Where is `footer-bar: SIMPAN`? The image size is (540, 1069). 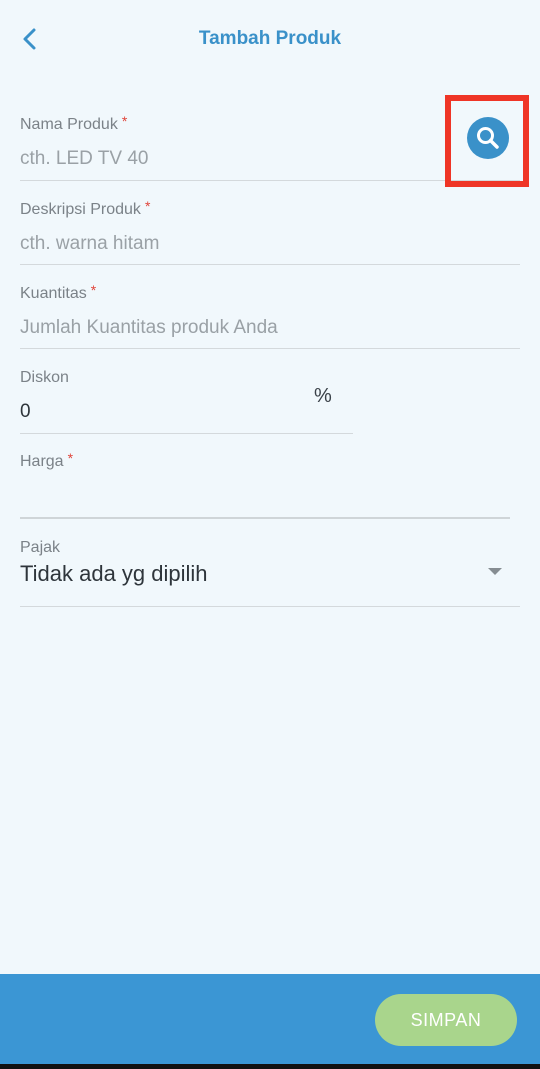 footer-bar: SIMPAN is located at coordinates (270, 1019).